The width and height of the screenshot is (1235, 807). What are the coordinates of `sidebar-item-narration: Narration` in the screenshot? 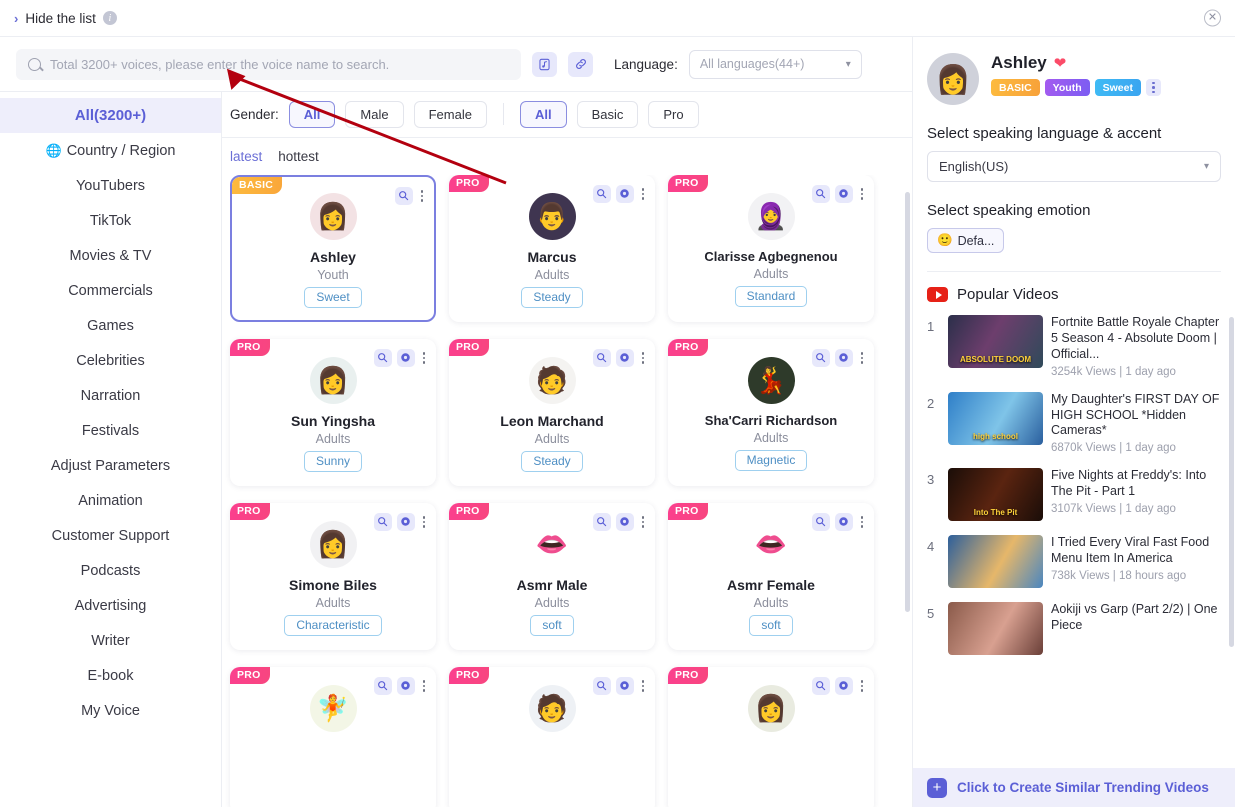 It's located at (110, 395).